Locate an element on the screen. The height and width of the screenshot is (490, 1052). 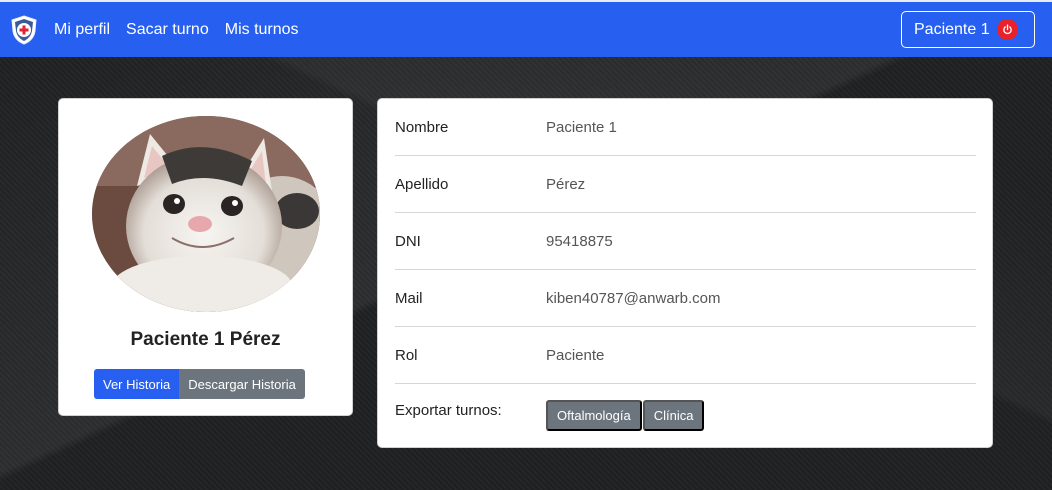
export-row: Exportar turnos: Oftalmología Clínica is located at coordinates (685, 412).